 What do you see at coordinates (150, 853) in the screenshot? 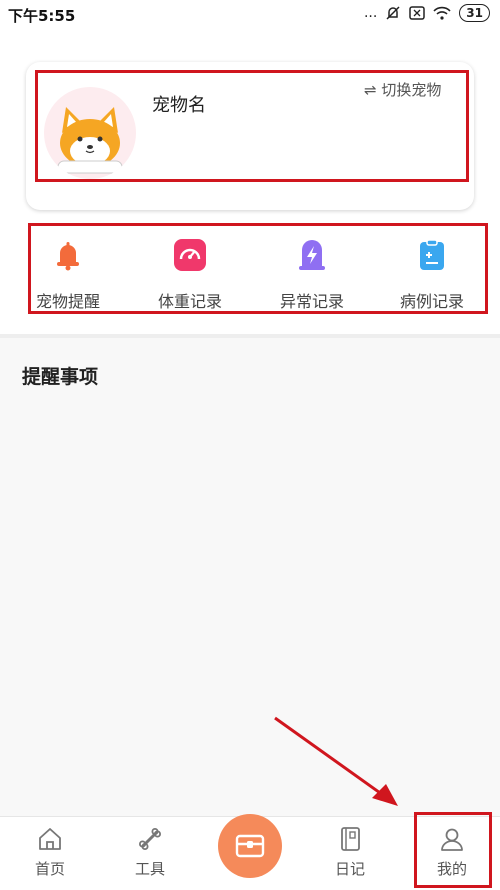
I see `nav-tools: 工具` at bounding box center [150, 853].